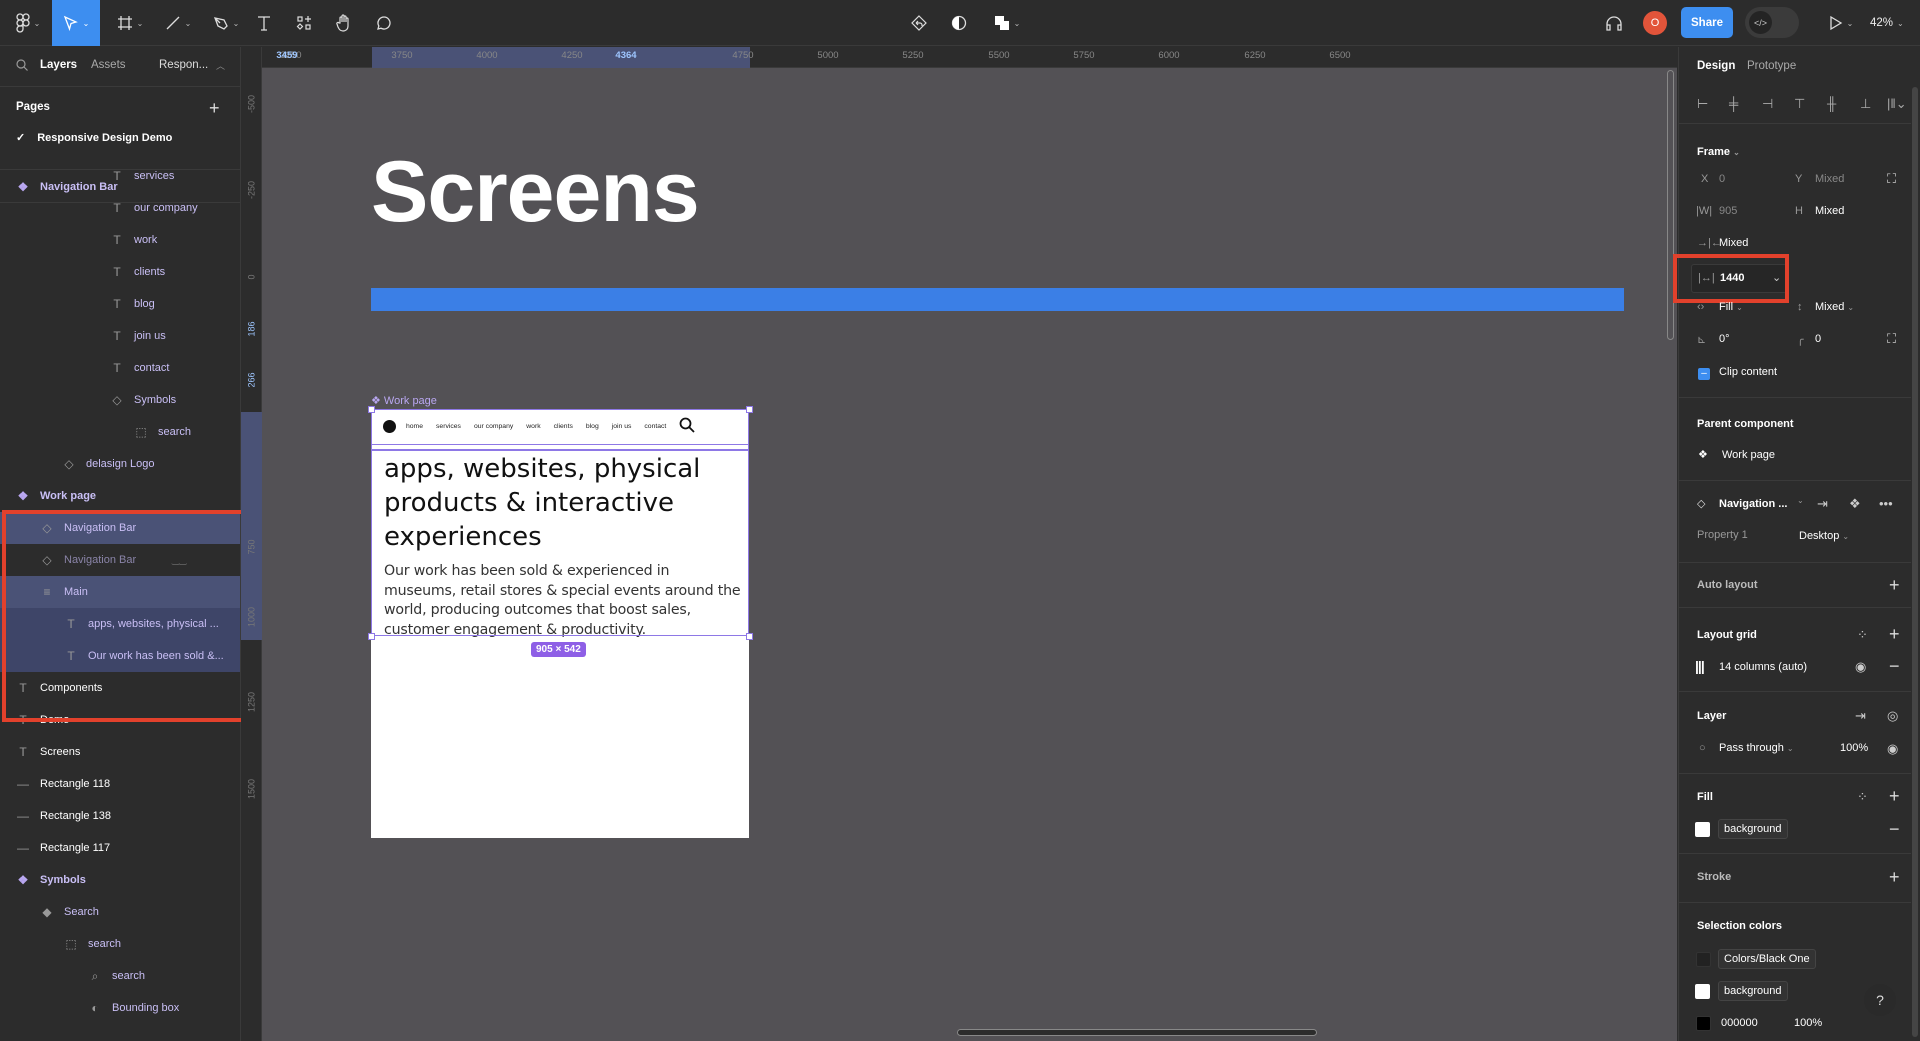 The height and width of the screenshot is (1041, 1920). What do you see at coordinates (1855, 504) in the screenshot?
I see `component-icon: ❖` at bounding box center [1855, 504].